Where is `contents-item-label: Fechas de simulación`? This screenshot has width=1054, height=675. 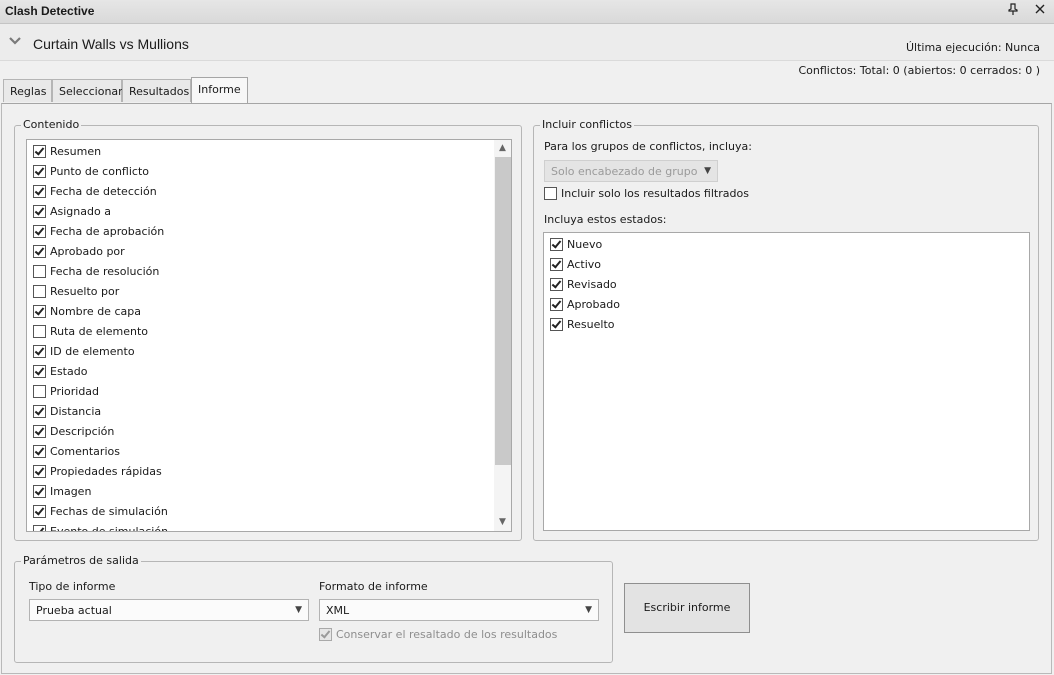
contents-item-label: Fechas de simulación is located at coordinates (109, 511).